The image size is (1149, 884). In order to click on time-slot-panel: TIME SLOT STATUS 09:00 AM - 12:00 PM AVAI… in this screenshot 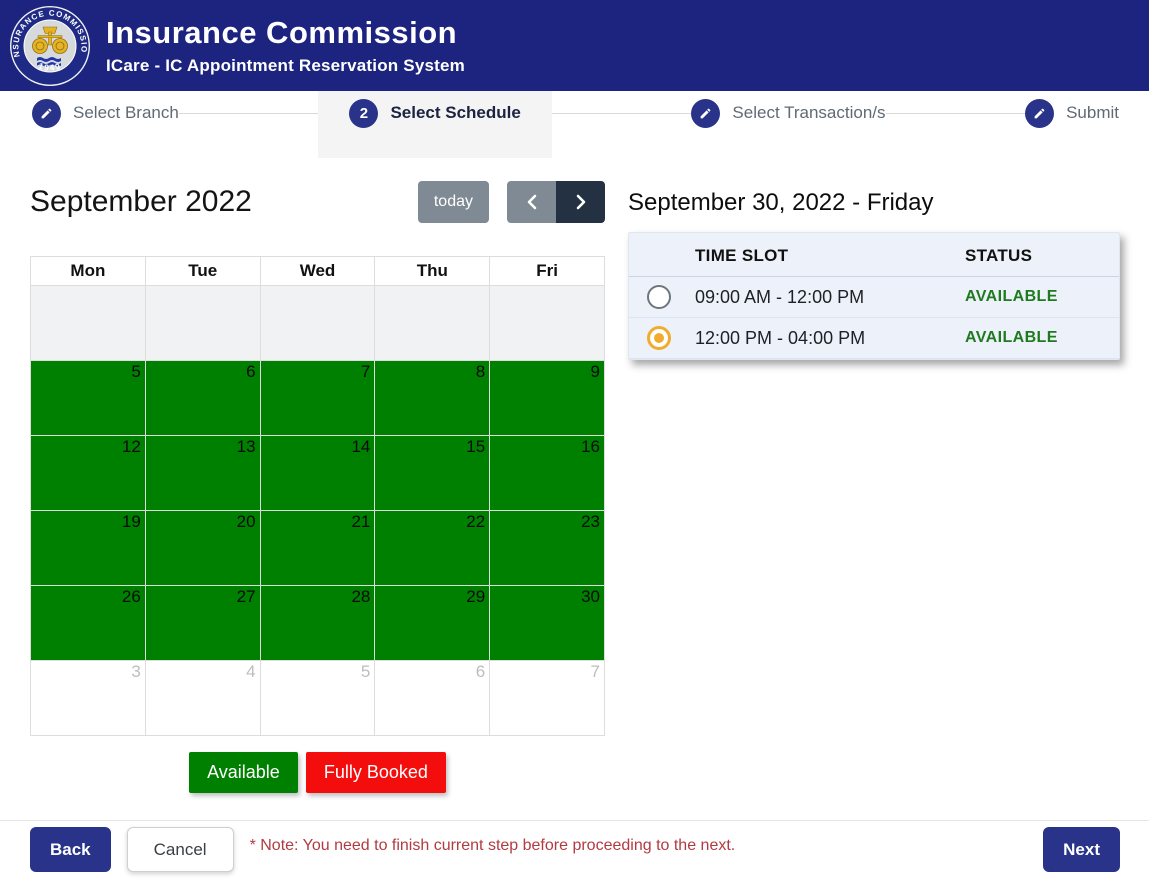, I will do `click(874, 296)`.